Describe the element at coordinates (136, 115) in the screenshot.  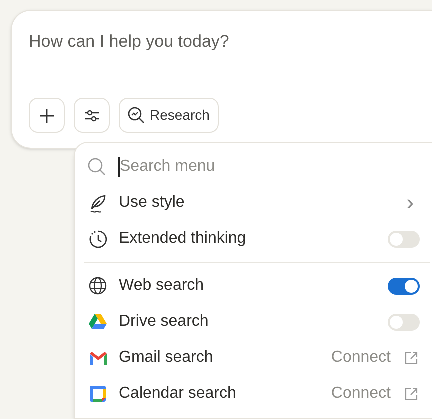
I see `search-trend-icon` at that location.